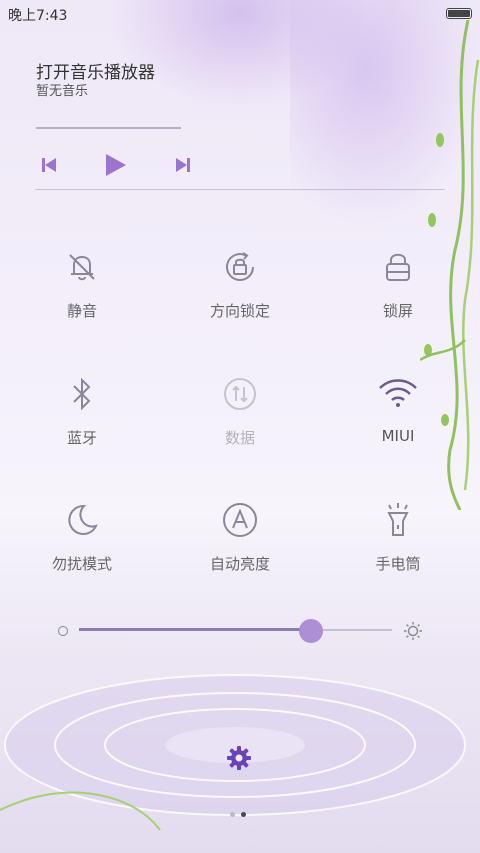 This screenshot has height=853, width=480. I want to click on toggle-wifi: MIUI, so click(398, 408).